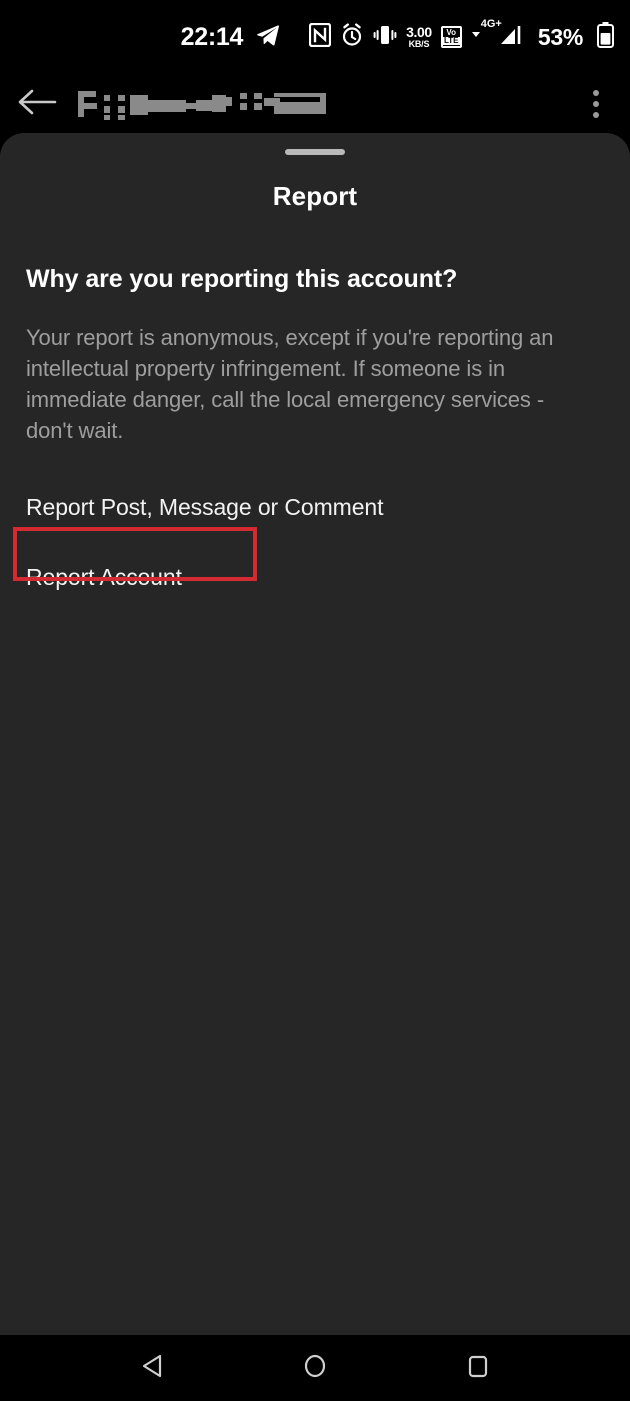 This screenshot has width=630, height=1401. What do you see at coordinates (491, 23) in the screenshot?
I see `network-type-label: 4G+` at bounding box center [491, 23].